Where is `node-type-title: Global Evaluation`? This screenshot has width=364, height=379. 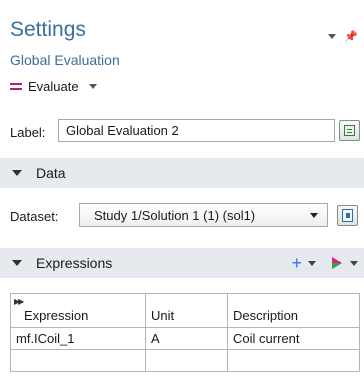
node-type-title: Global Evaluation is located at coordinates (65, 60).